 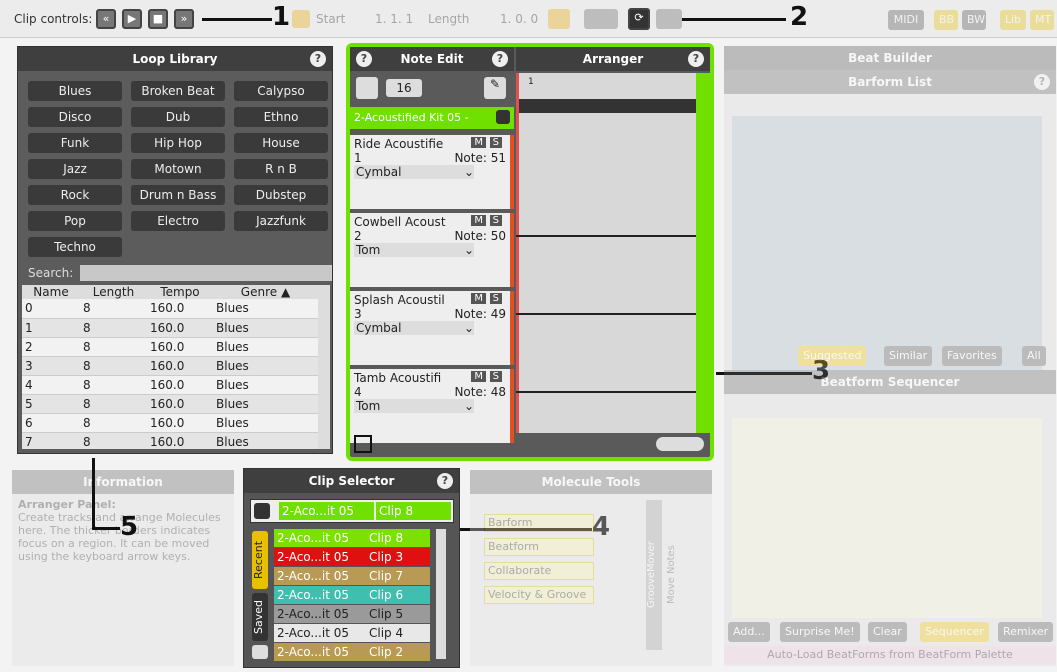 What do you see at coordinates (324, 367) in the screenshot?
I see `loop-table-scrollbar` at bounding box center [324, 367].